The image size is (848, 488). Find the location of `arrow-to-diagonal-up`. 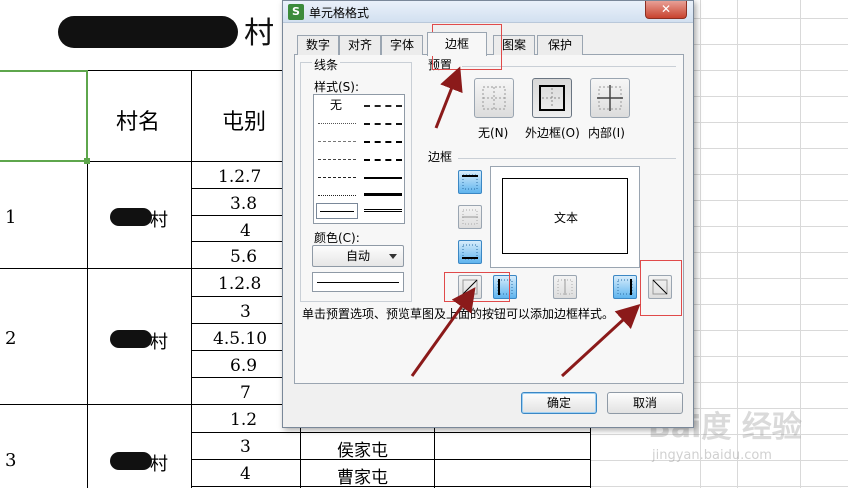

arrow-to-diagonal-up is located at coordinates (443, 332).